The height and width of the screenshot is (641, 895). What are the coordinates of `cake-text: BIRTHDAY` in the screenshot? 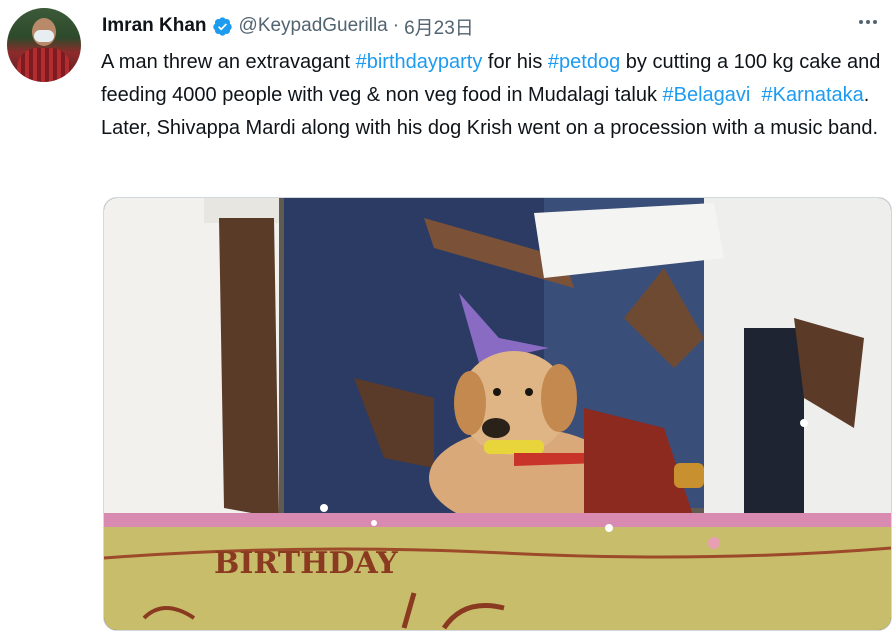 It's located at (306, 563).